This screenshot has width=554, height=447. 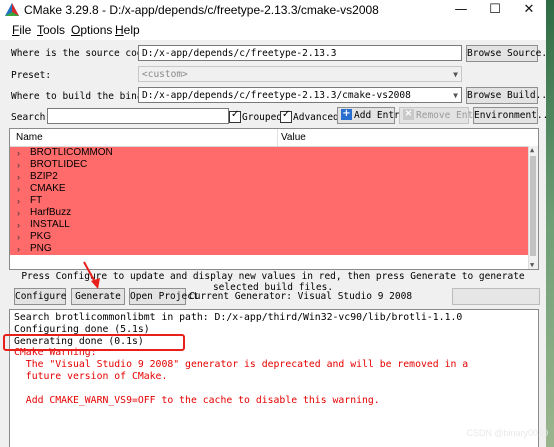 What do you see at coordinates (94, 342) in the screenshot?
I see `highlight-box-annotation` at bounding box center [94, 342].